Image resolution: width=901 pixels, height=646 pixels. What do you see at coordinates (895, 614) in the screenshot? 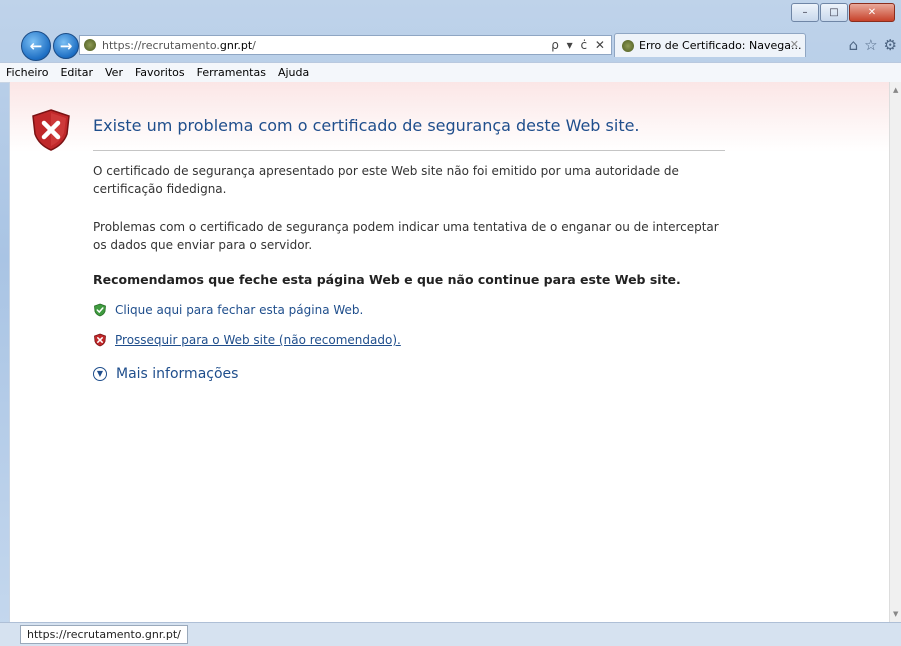
I see `scroll-down-icon: ▼` at bounding box center [895, 614].